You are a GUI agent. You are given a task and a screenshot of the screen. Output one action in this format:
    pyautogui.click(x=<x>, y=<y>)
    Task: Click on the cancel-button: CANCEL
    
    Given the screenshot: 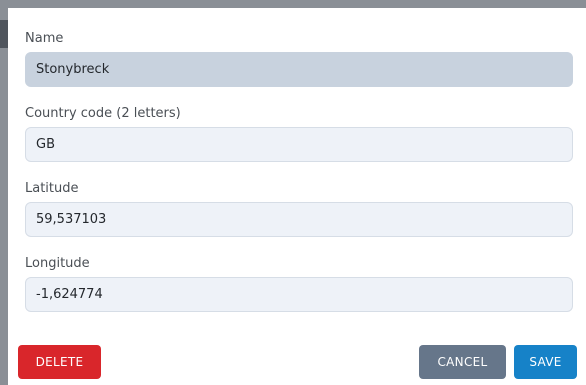 What is the action you would take?
    pyautogui.click(x=462, y=362)
    